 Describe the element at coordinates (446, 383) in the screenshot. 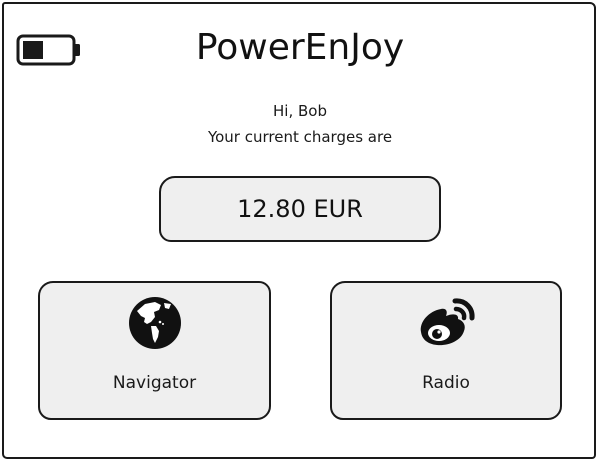

I see `radio-label: Radio` at that location.